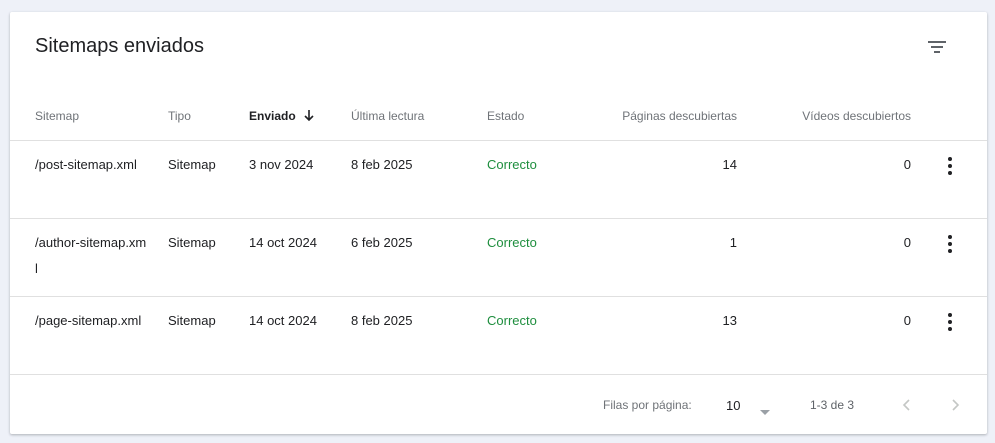 Image resolution: width=995 pixels, height=443 pixels. Describe the element at coordinates (679, 116) in the screenshot. I see `header-paginas-descubiertas: Páginas descubiertas` at that location.